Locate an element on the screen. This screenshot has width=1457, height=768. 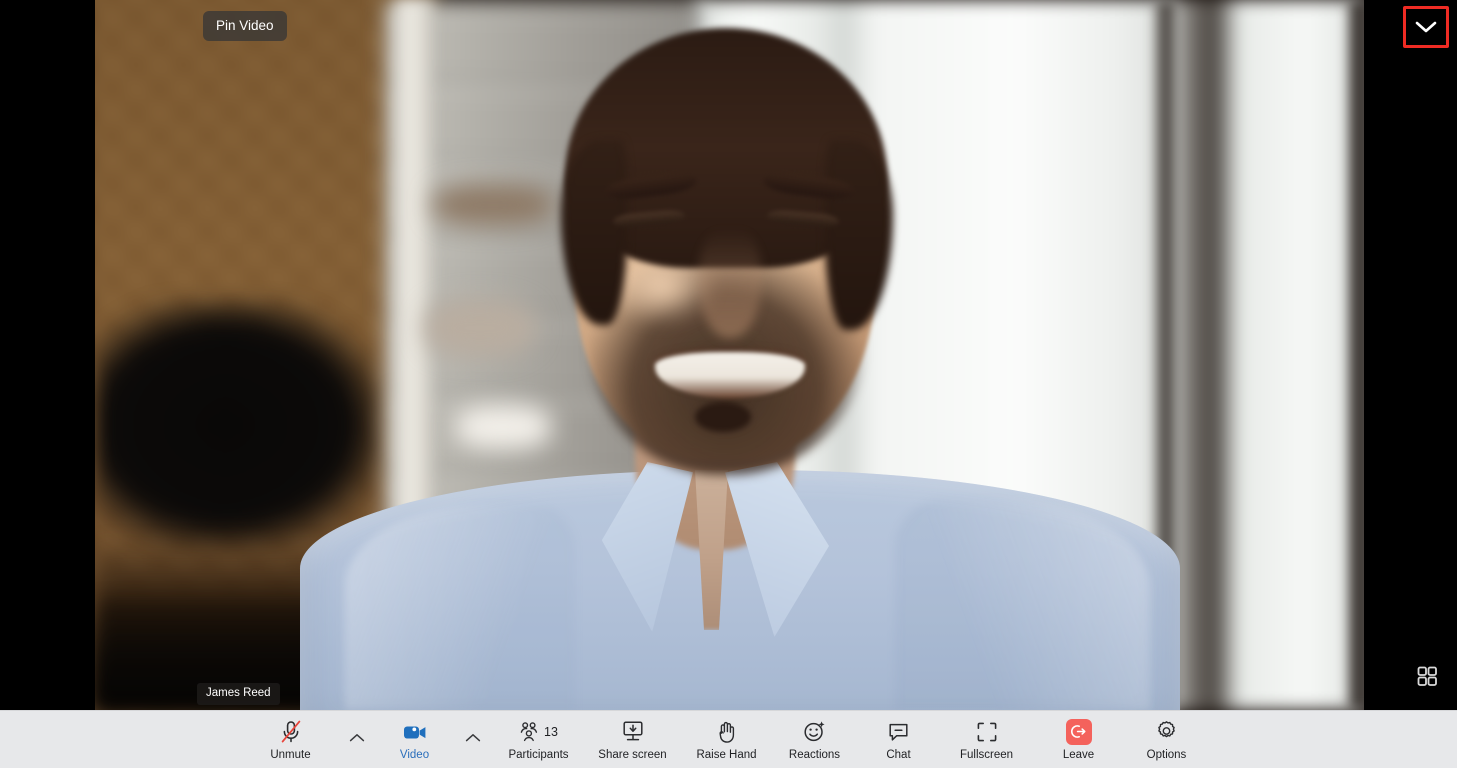
grid-view-button is located at coordinates (1427, 676).